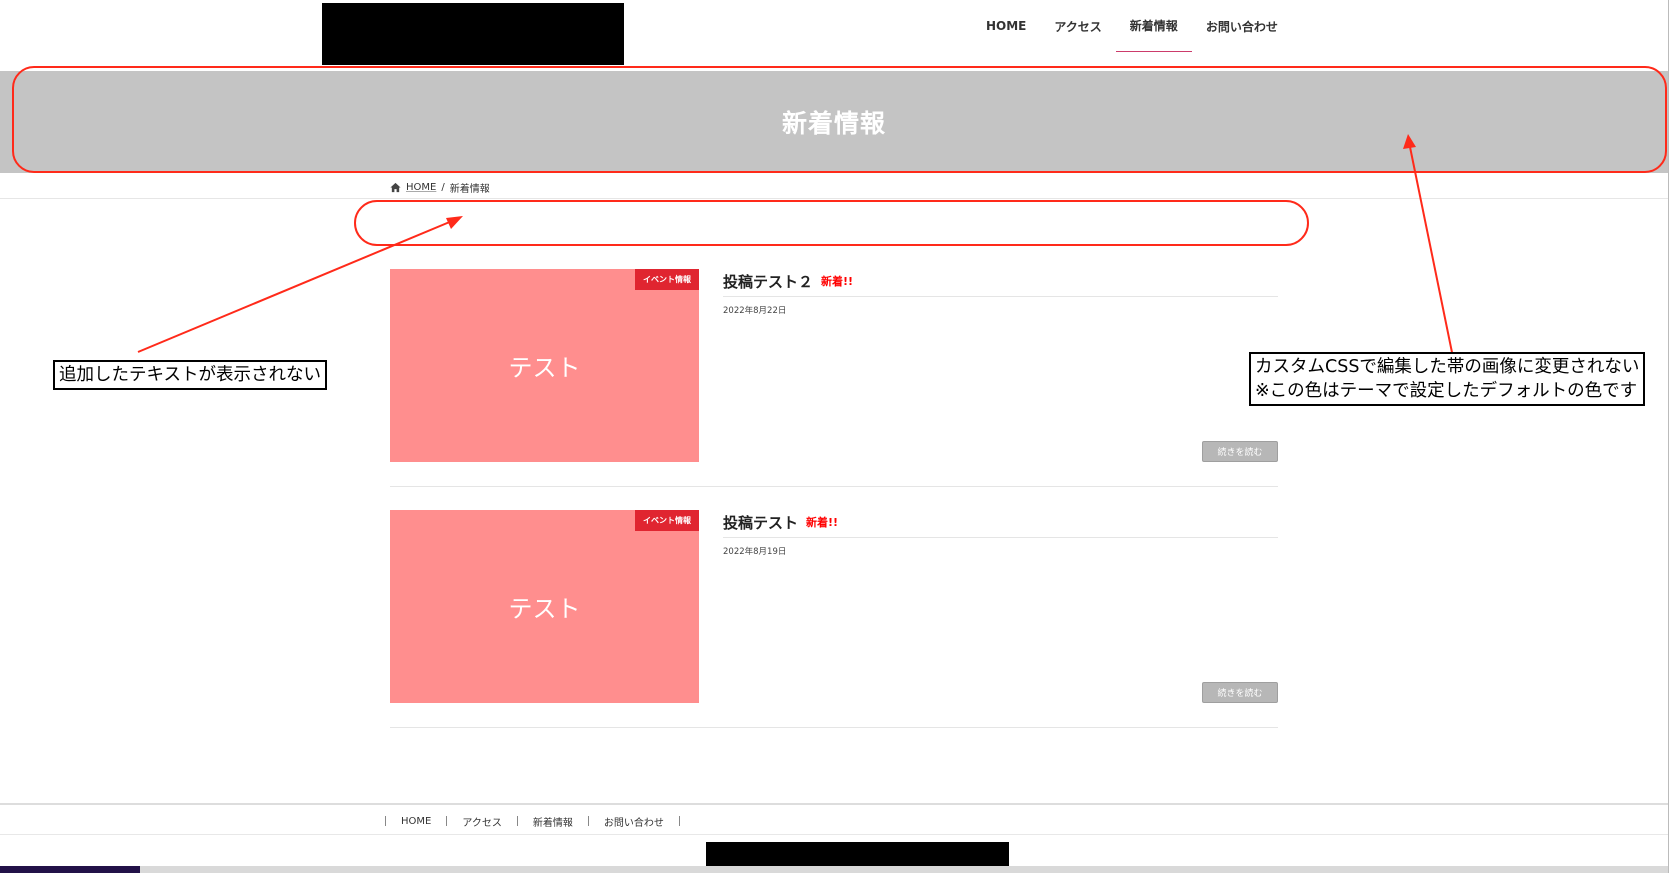 This screenshot has height=873, width=1676. What do you see at coordinates (834, 834) in the screenshot?
I see `footer-bottom-divider` at bounding box center [834, 834].